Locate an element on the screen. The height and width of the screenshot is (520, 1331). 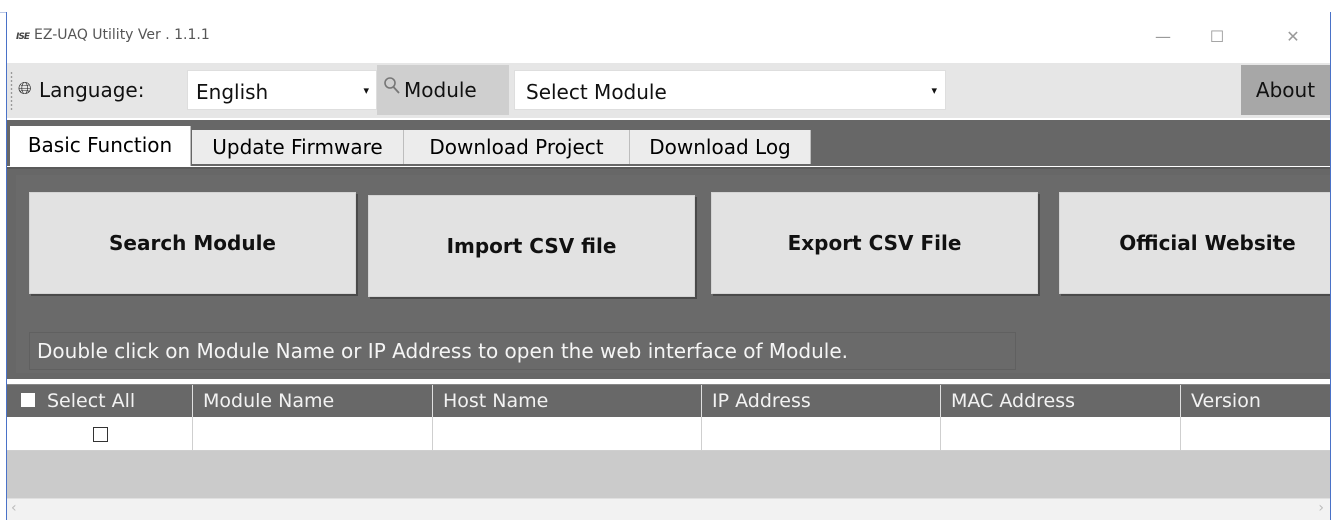
horizontal-scrollbar: ‹ › is located at coordinates (668, 509).